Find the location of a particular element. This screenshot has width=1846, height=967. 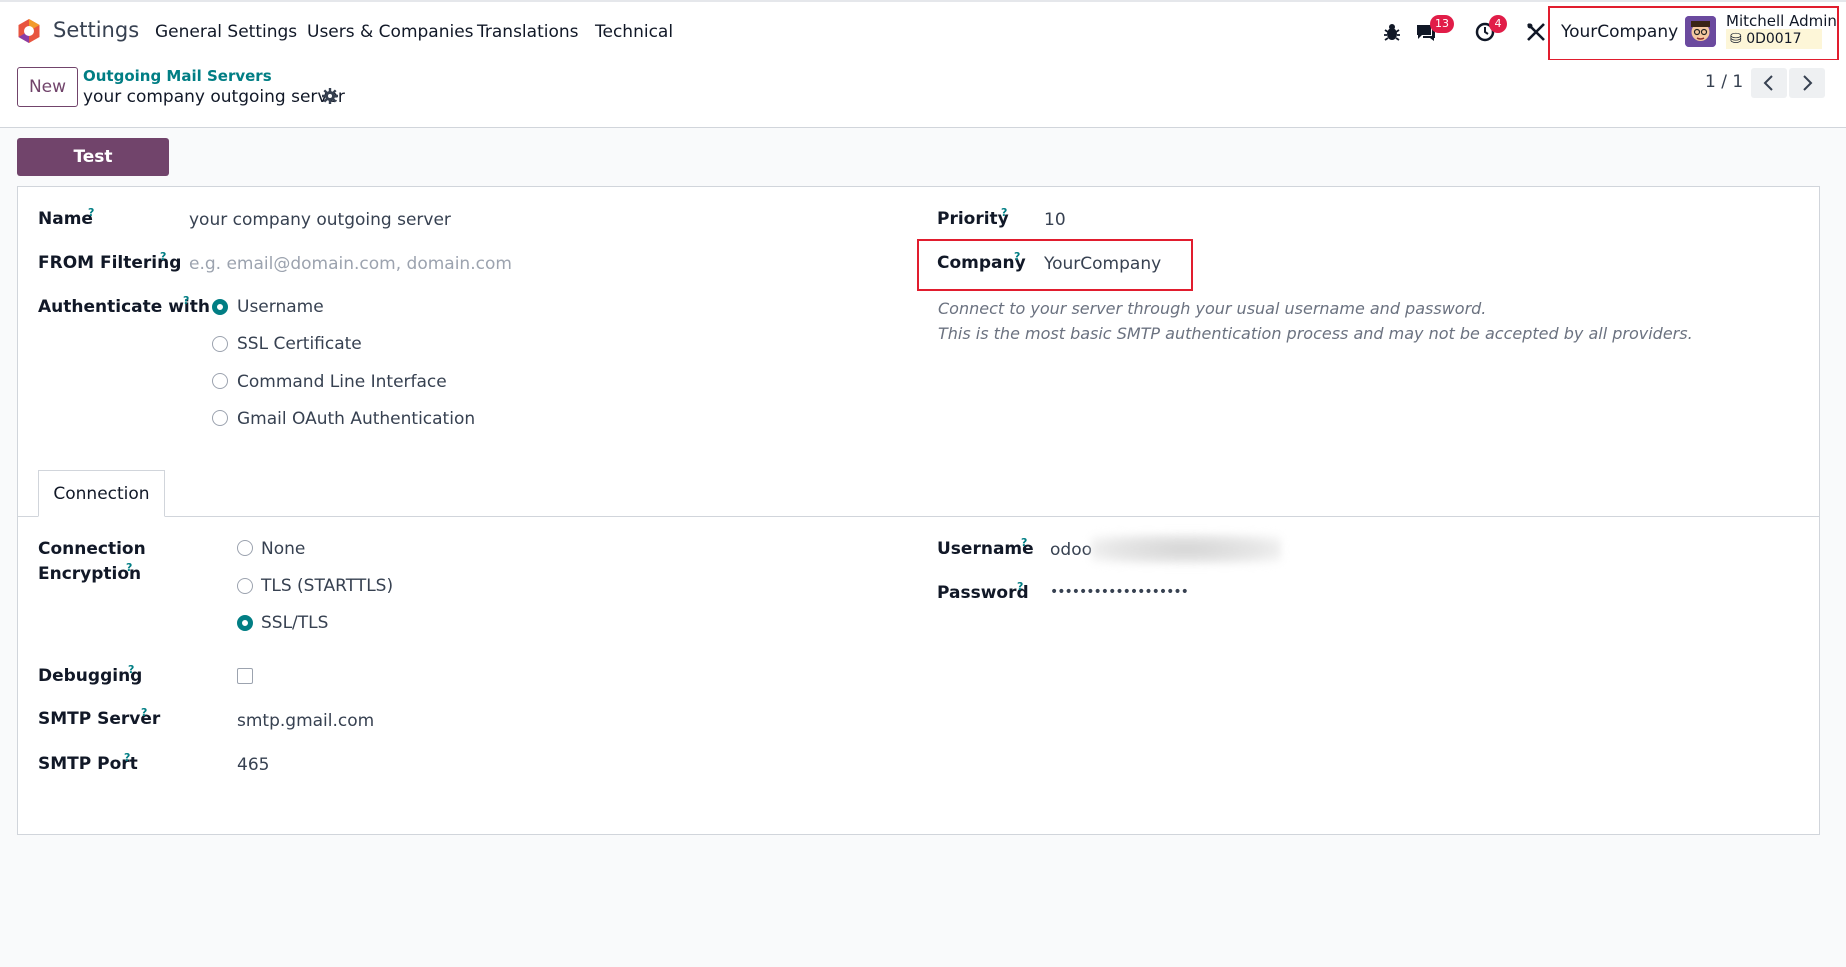

chevron-right-icon is located at coordinates (1808, 83).